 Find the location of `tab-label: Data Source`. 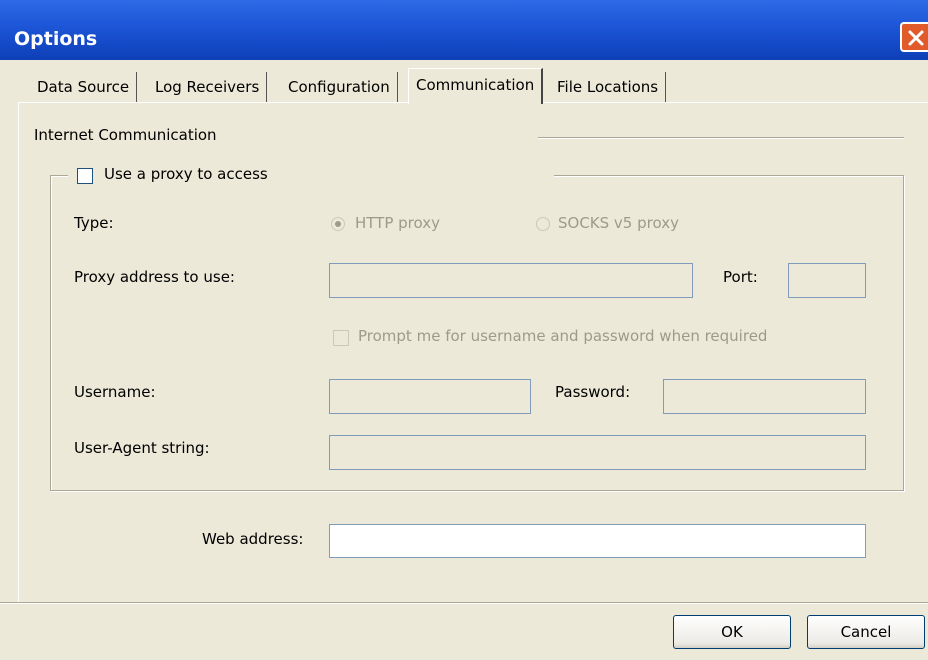

tab-label: Data Source is located at coordinates (83, 87).